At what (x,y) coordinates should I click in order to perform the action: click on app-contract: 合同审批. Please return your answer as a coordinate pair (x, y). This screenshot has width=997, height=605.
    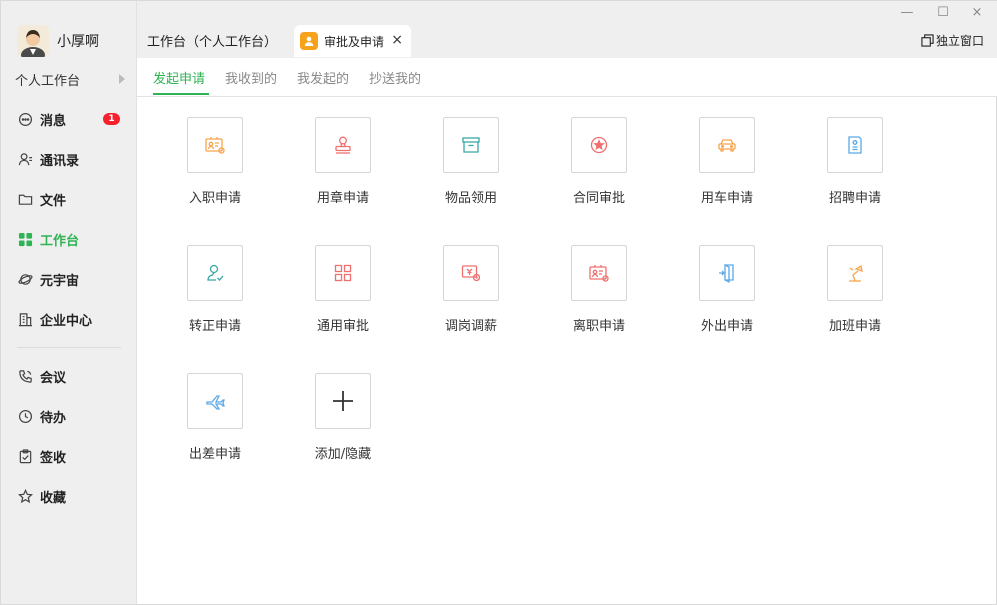
    Looking at the image, I should click on (599, 161).